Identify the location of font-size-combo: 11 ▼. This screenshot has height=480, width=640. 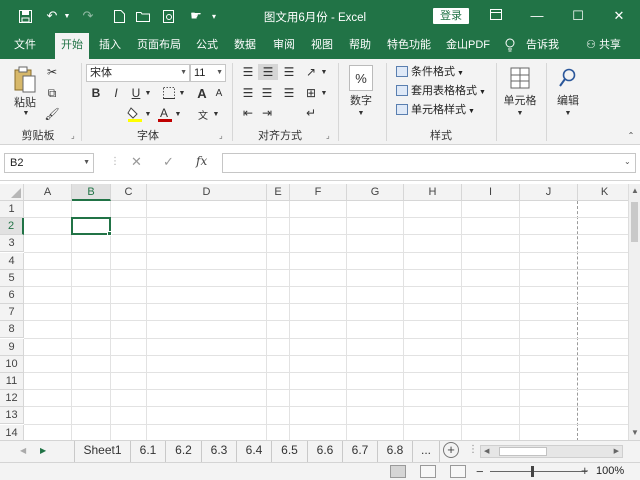
(208, 73).